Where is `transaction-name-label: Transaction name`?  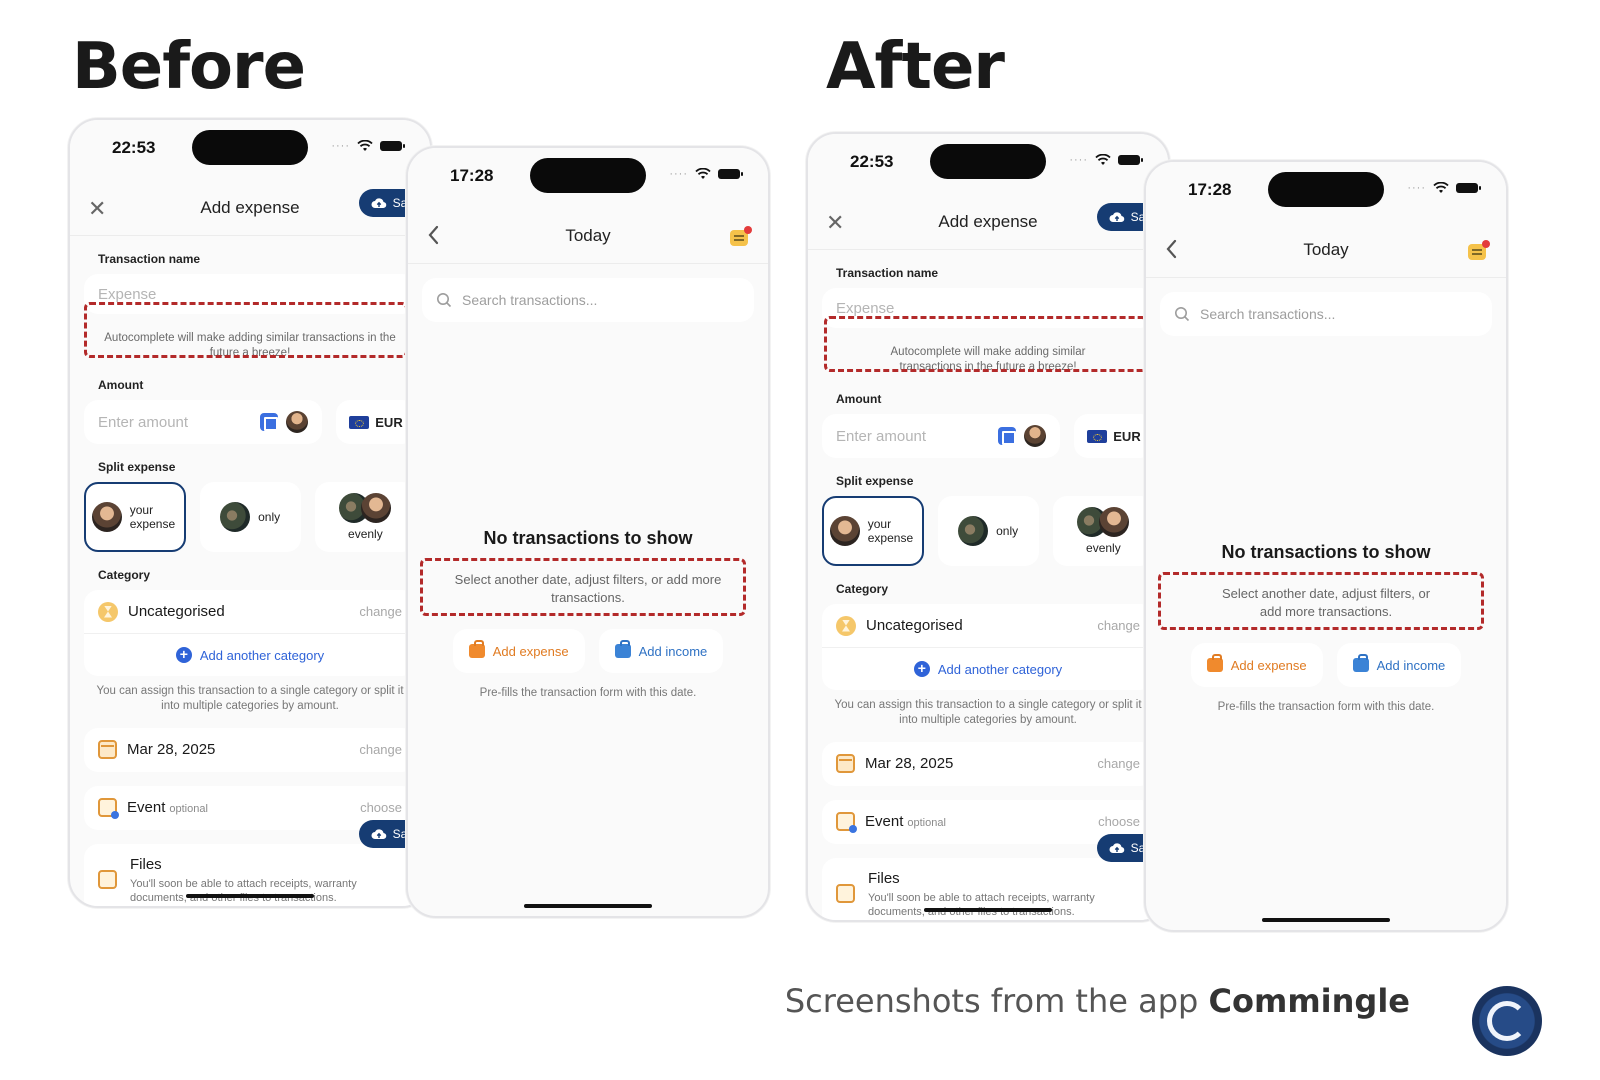
transaction-name-label: Transaction name is located at coordinates (149, 259).